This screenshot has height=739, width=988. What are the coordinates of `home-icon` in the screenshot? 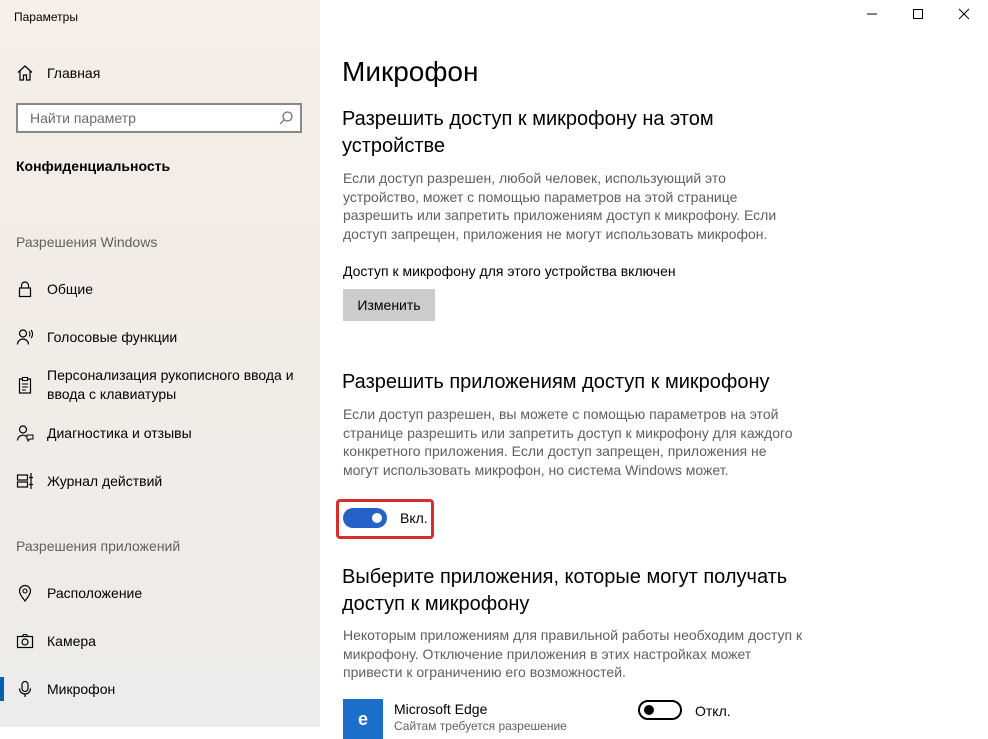 It's located at (25, 73).